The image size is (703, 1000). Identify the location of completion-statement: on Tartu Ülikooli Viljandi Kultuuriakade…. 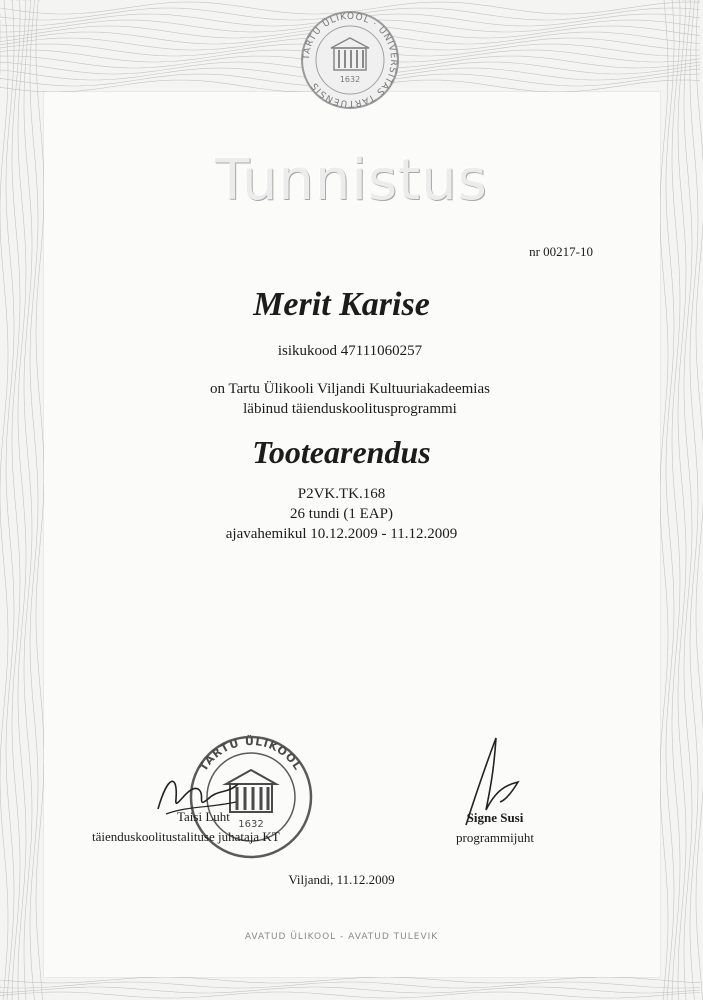
(350, 399).